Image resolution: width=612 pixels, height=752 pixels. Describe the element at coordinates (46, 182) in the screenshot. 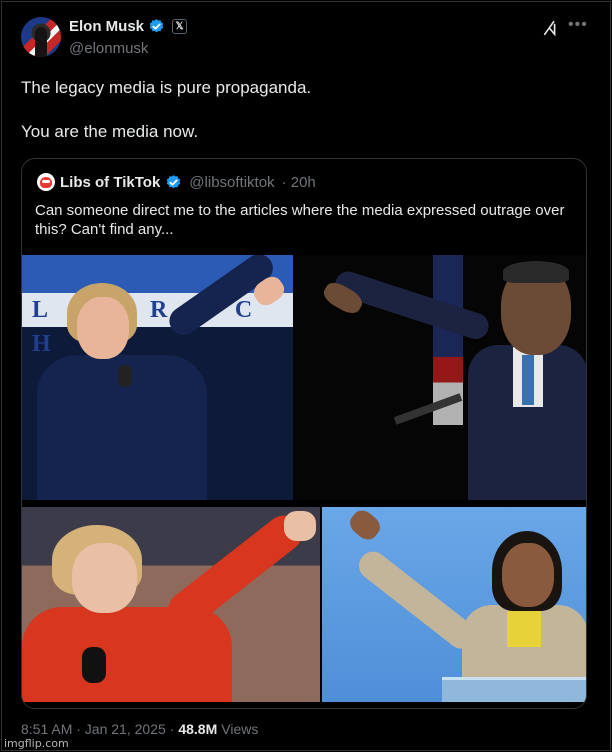

I see `quoted-avatar` at that location.